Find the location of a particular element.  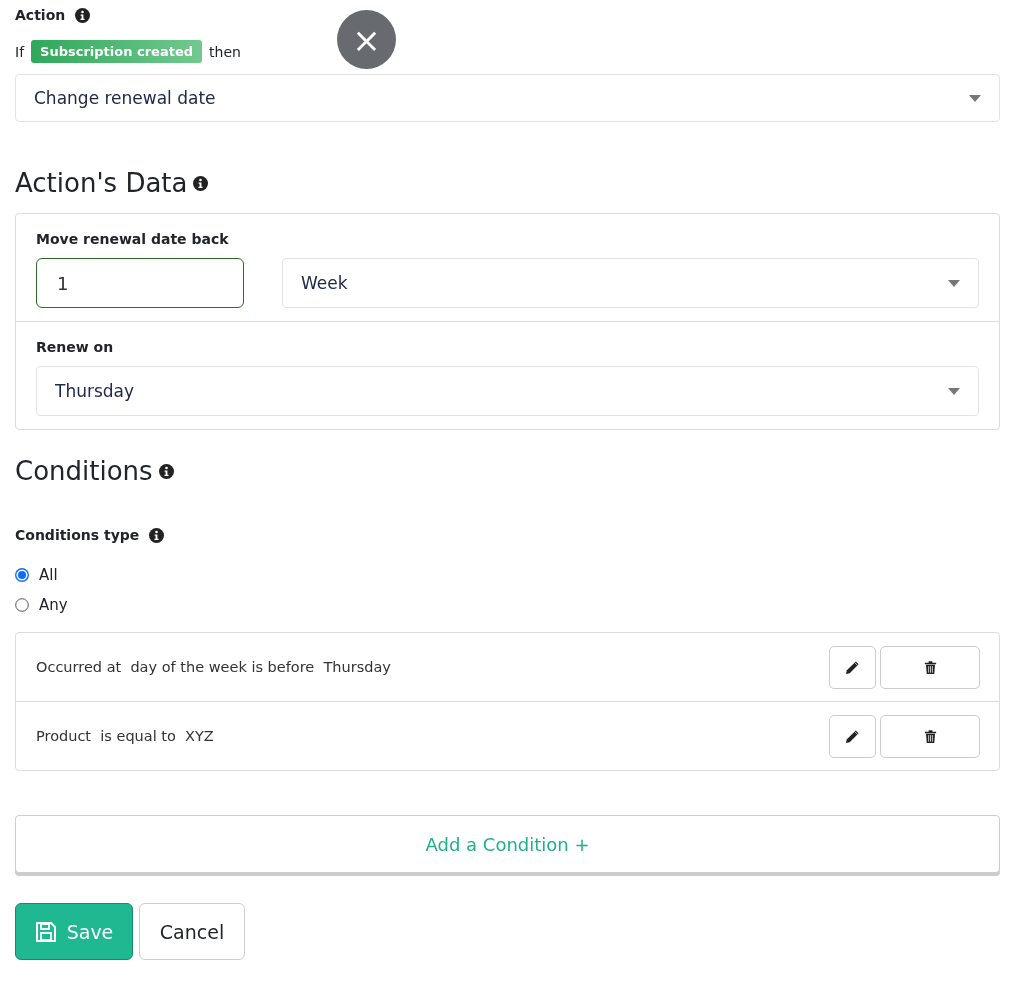

section-heading: Conditions is located at coordinates (84, 472).